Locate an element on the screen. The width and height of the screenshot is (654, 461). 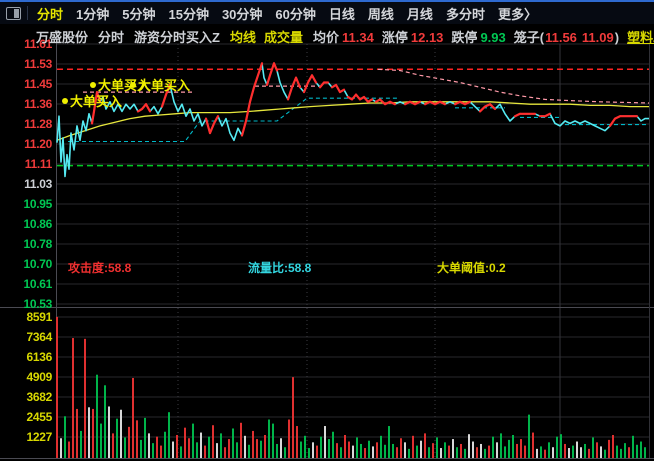
price-axis-label: 10.53 is located at coordinates (37, 304).